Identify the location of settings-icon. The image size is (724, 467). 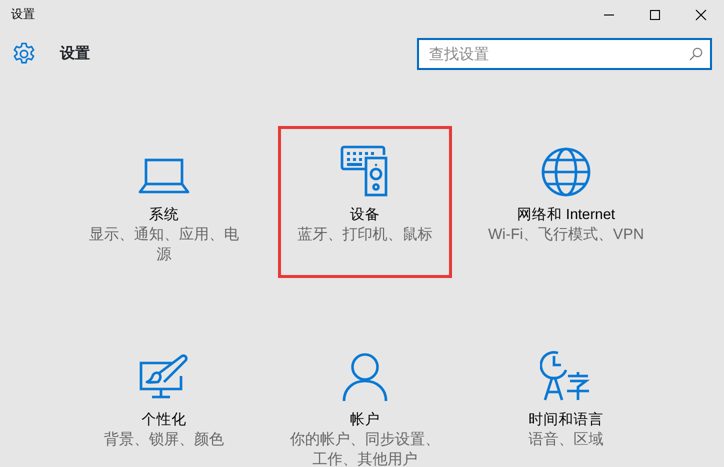
(24, 54).